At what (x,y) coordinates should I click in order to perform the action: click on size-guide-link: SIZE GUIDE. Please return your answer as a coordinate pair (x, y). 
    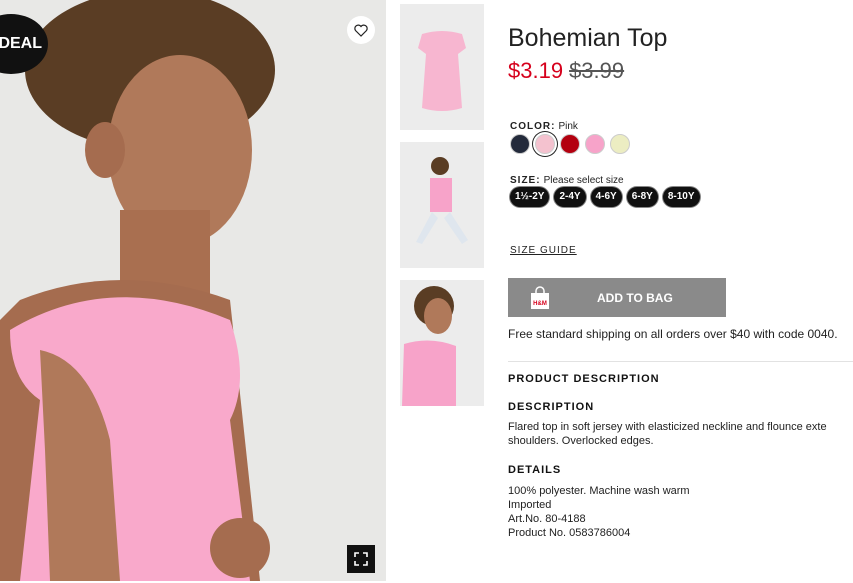
    Looking at the image, I should click on (543, 250).